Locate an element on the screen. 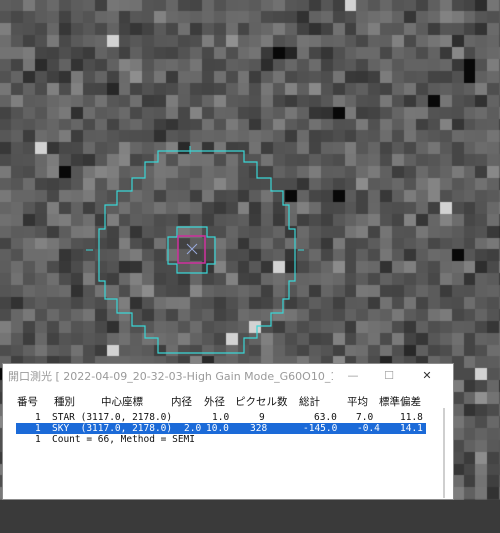 The image size is (500, 533). row-pixels: 328 is located at coordinates (259, 428).